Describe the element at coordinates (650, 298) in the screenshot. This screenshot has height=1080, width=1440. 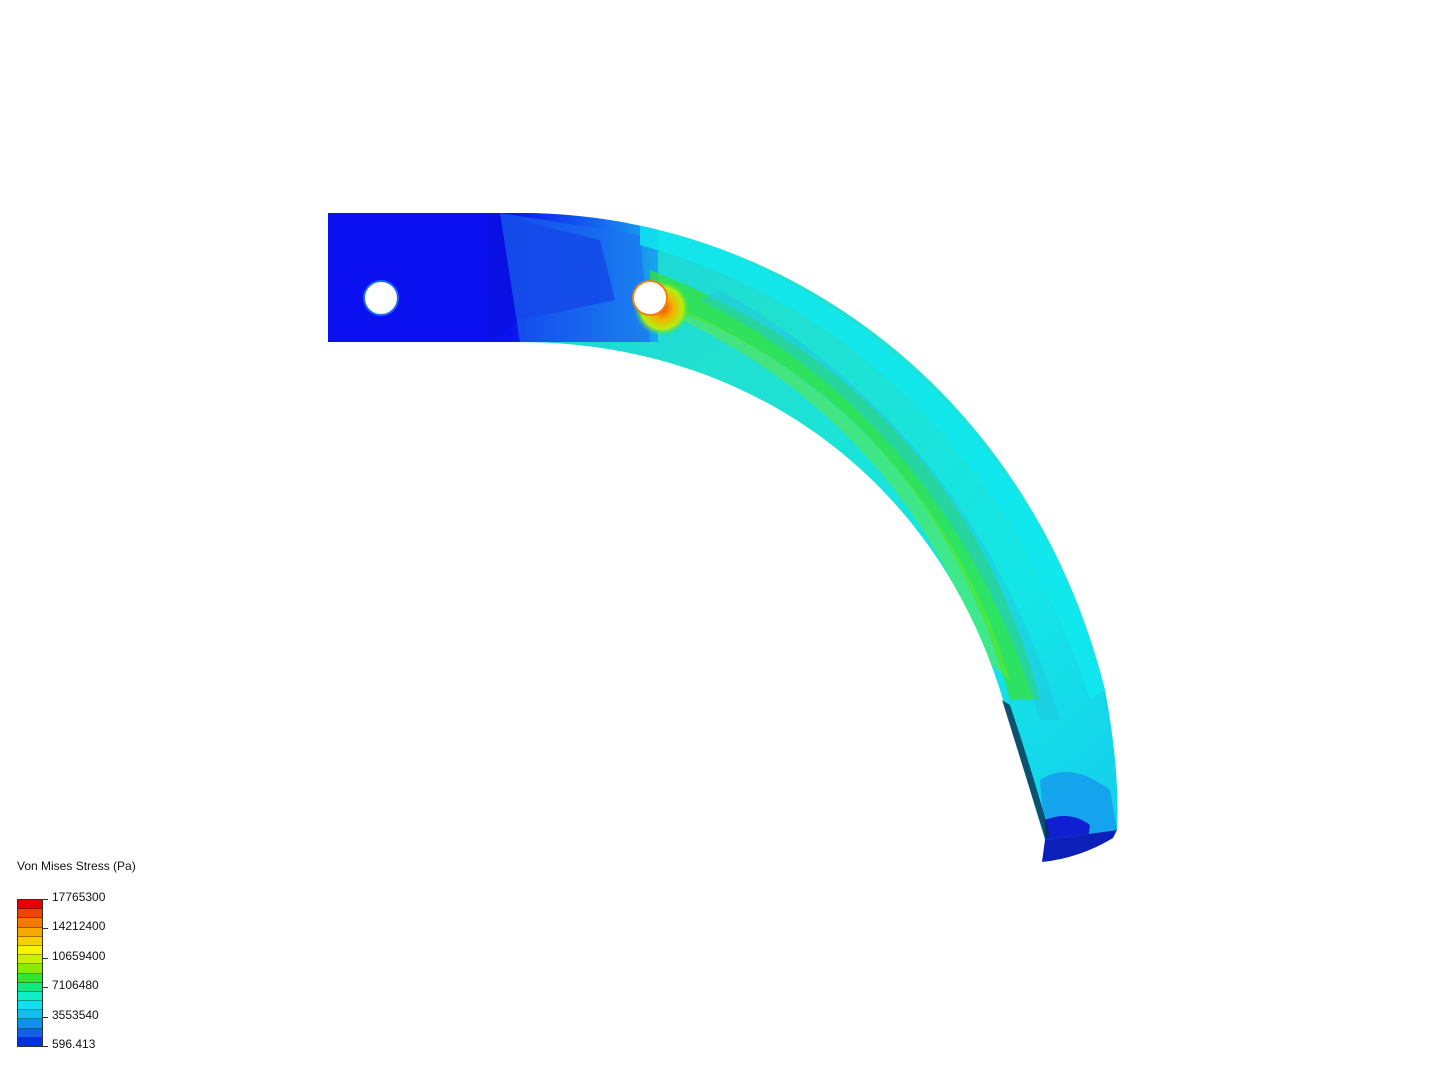
I see `right-hole` at that location.